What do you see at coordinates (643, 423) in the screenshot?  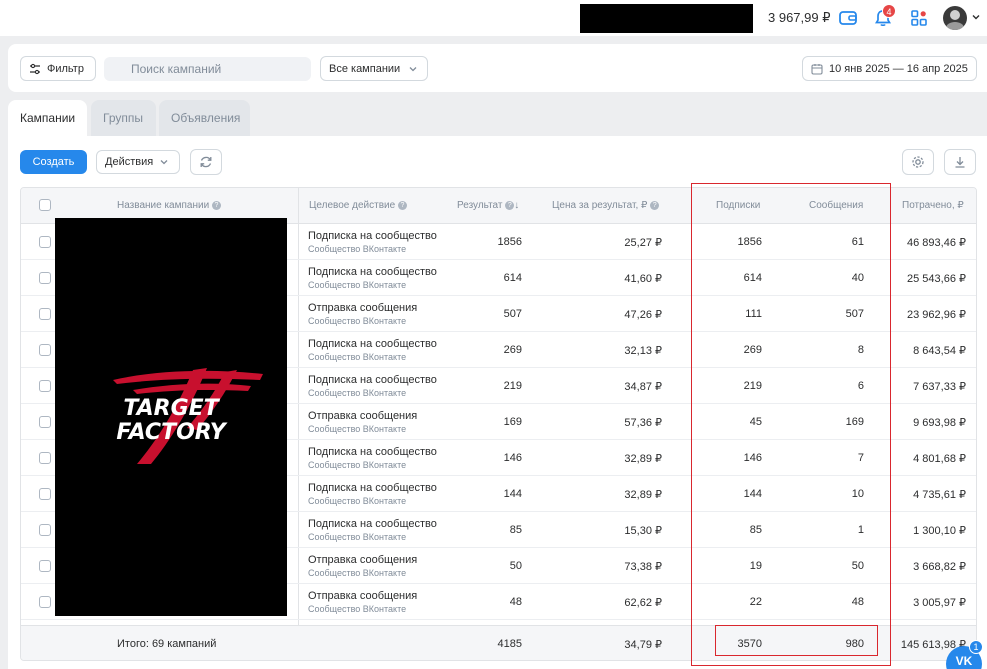 I see `cost-value: 57,36 ₽` at bounding box center [643, 423].